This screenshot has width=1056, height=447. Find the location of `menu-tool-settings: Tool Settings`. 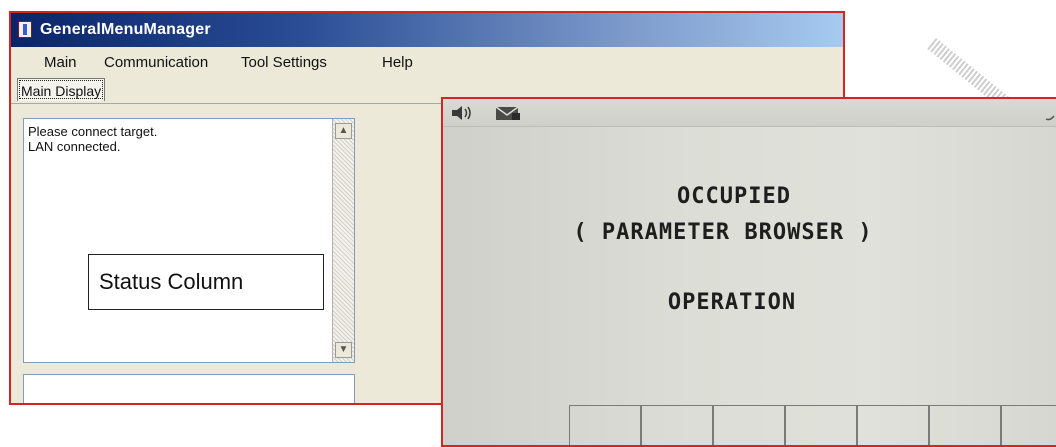

menu-tool-settings: Tool Settings is located at coordinates (284, 62).